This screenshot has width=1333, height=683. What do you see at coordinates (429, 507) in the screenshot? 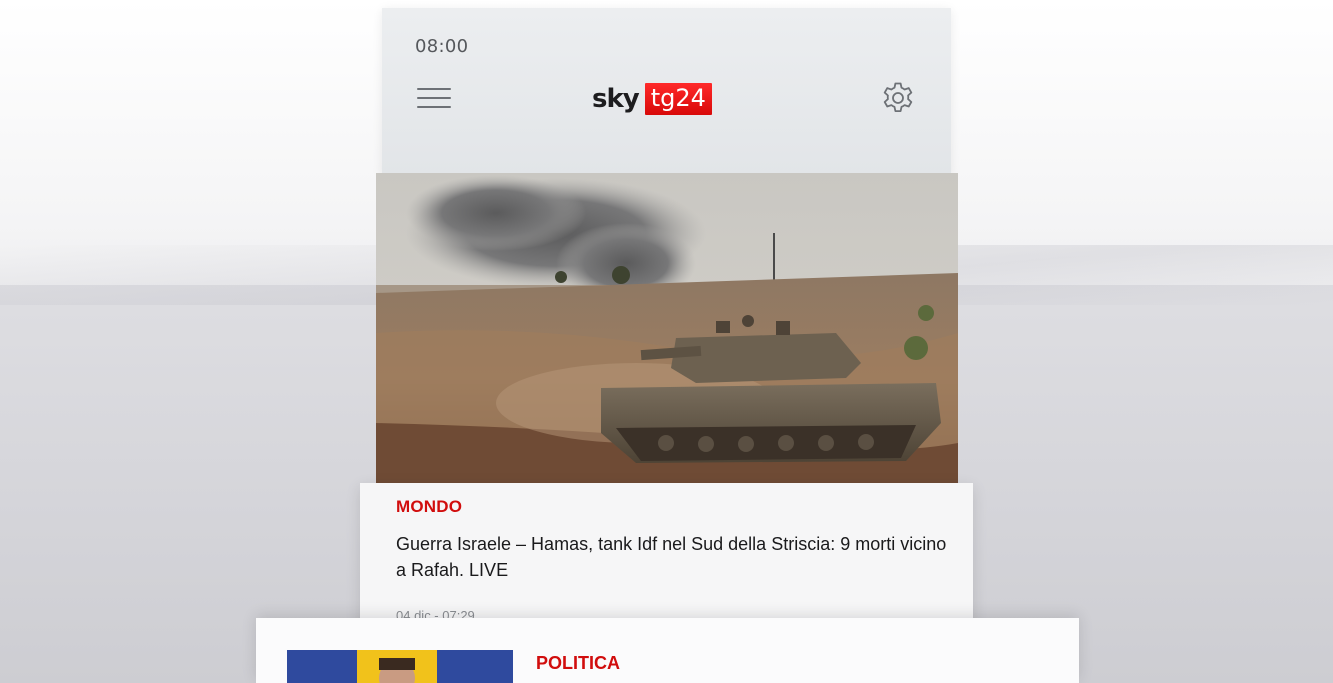
I see `article-category: MONDO` at bounding box center [429, 507].